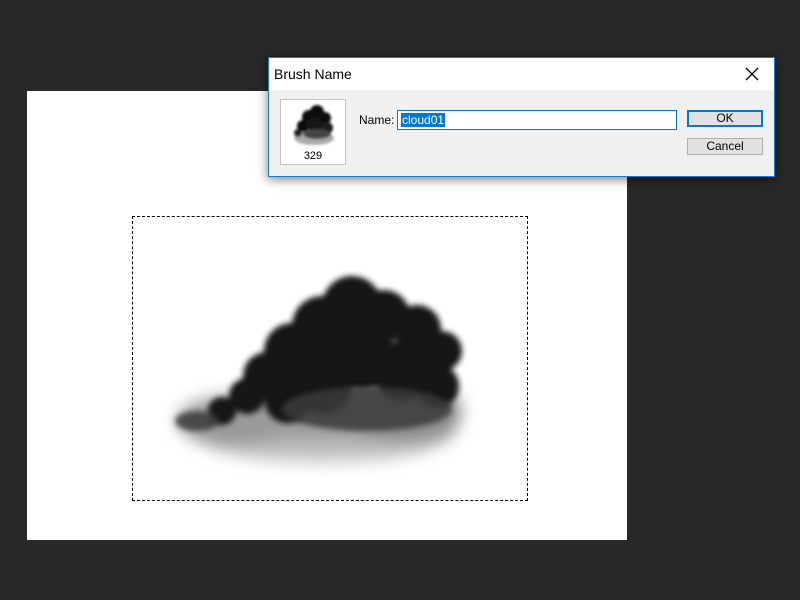 This screenshot has height=600, width=800. I want to click on name-label: Name:, so click(377, 120).